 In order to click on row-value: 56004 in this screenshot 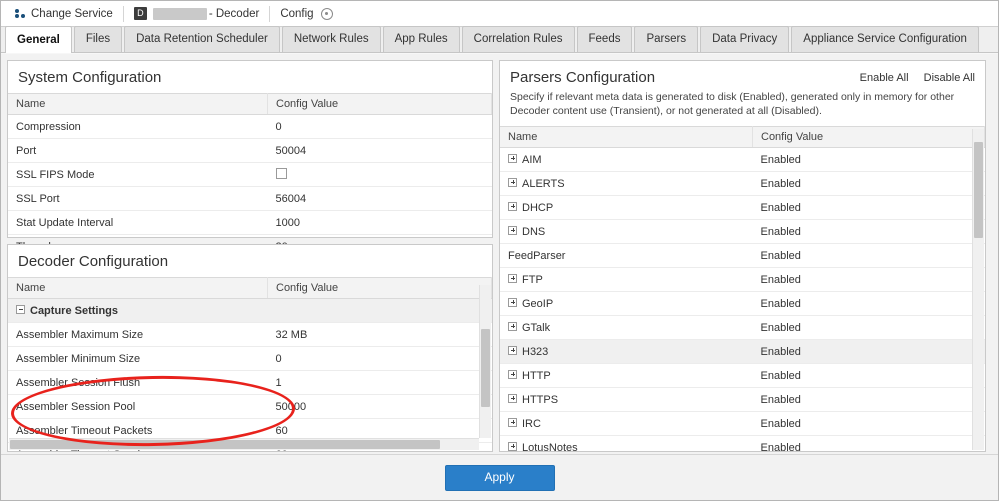, I will do `click(379, 198)`.